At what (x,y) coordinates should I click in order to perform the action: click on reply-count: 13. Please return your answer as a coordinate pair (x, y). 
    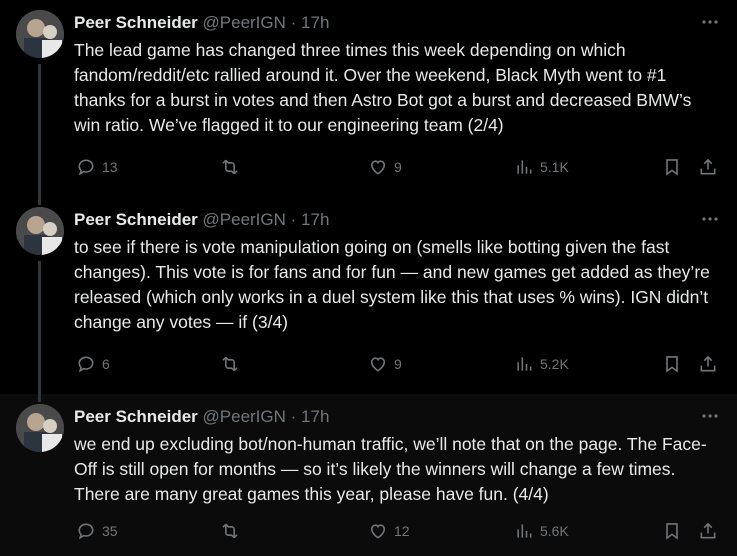
    Looking at the image, I should click on (110, 167).